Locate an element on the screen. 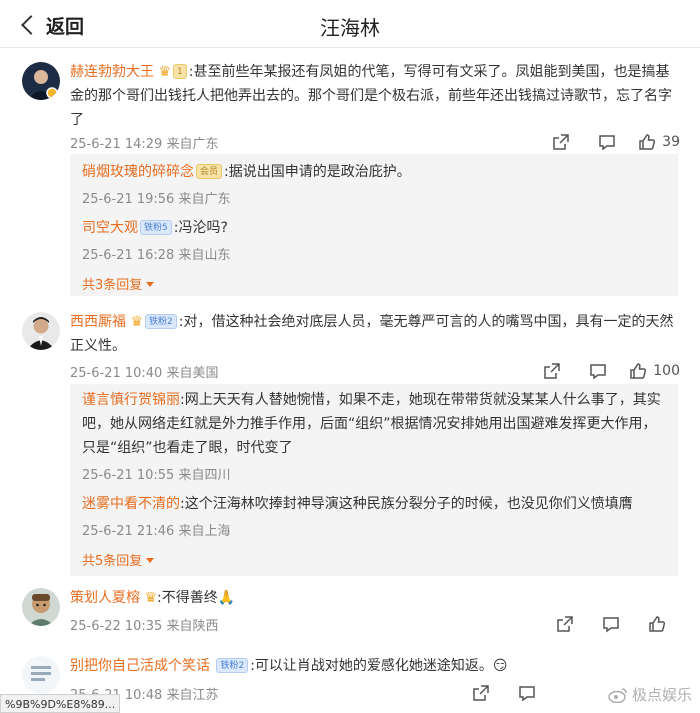  fan-badge: 1 is located at coordinates (180, 71).